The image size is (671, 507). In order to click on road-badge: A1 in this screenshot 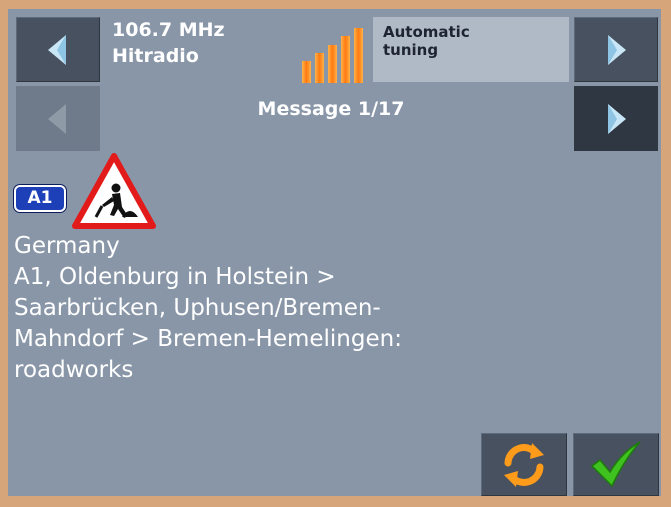, I will do `click(40, 198)`.